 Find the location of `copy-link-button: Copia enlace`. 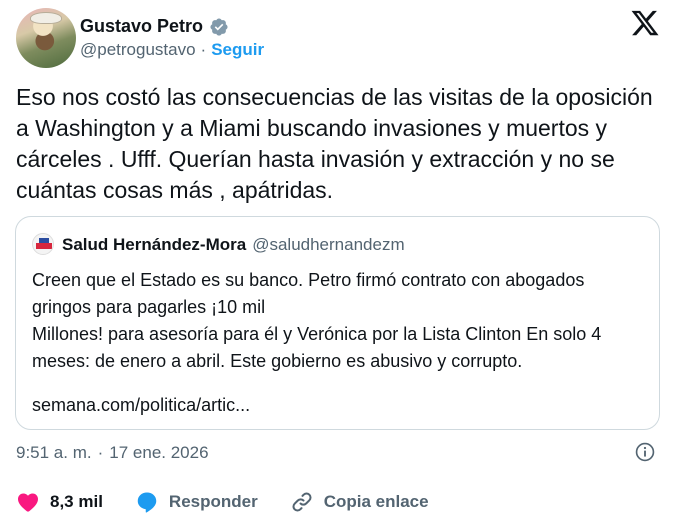

copy-link-button: Copia enlace is located at coordinates (359, 502).